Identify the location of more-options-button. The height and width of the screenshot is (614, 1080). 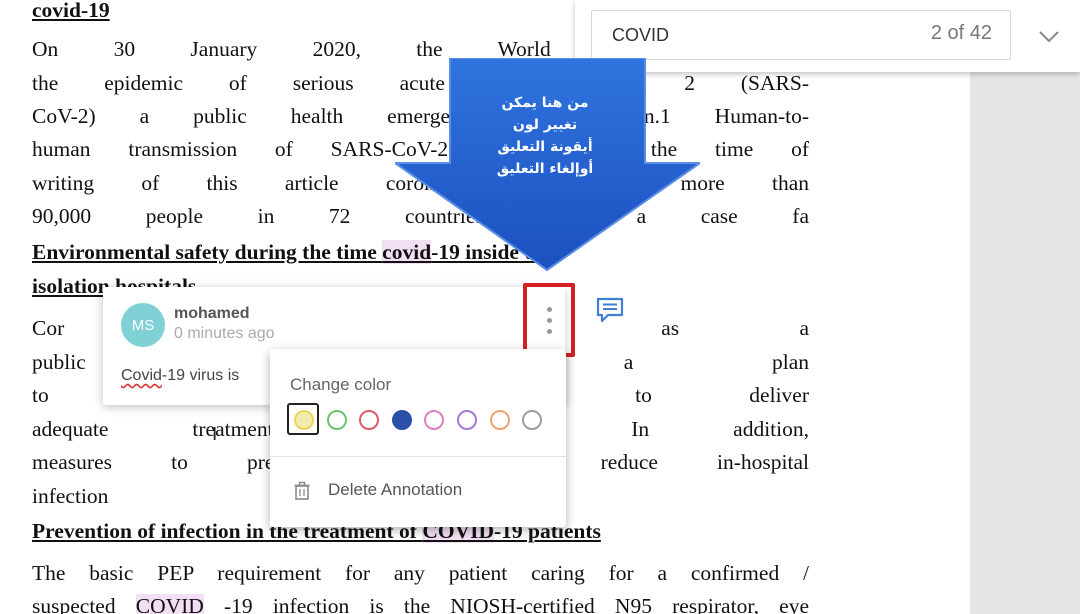
(549, 320).